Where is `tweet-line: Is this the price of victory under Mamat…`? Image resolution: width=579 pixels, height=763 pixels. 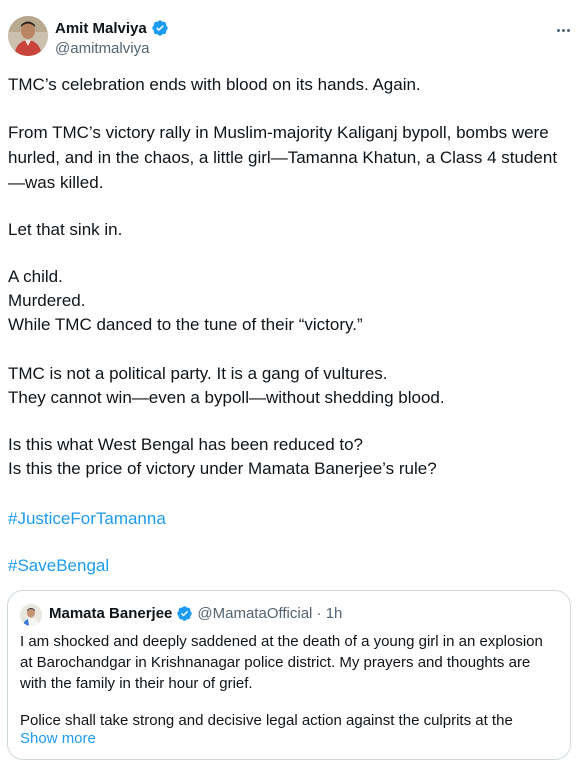
tweet-line: Is this the price of victory under Mamat… is located at coordinates (222, 468).